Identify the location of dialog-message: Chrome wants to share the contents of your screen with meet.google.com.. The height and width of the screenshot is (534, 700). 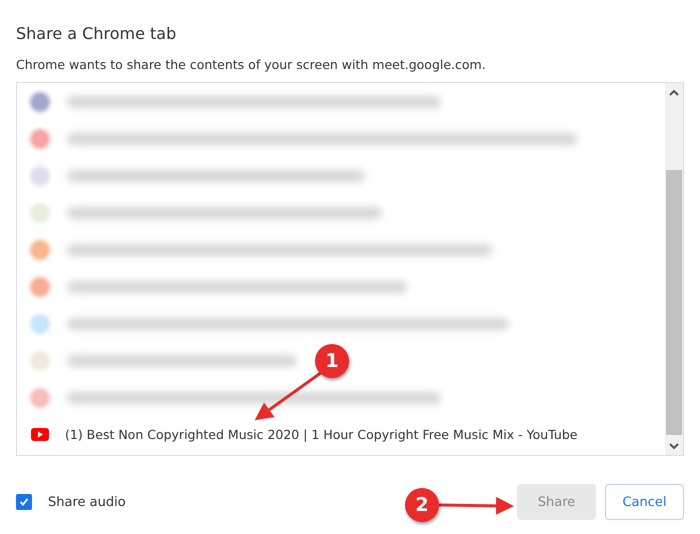
(251, 64).